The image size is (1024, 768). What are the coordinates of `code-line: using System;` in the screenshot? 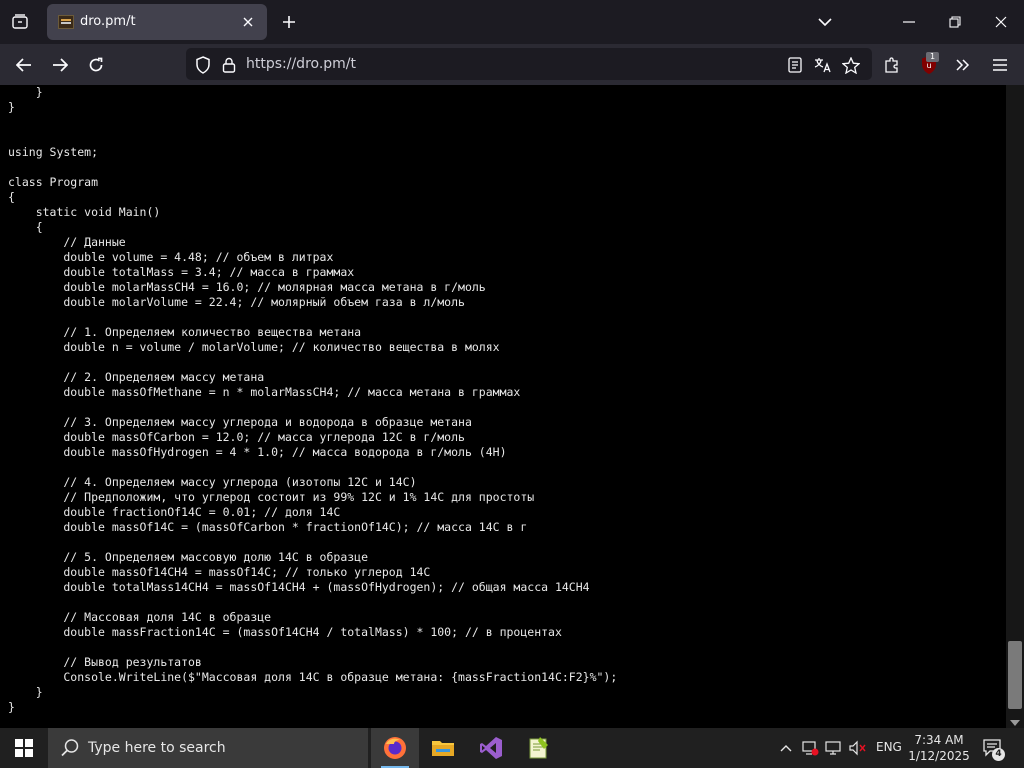 It's located at (53, 152).